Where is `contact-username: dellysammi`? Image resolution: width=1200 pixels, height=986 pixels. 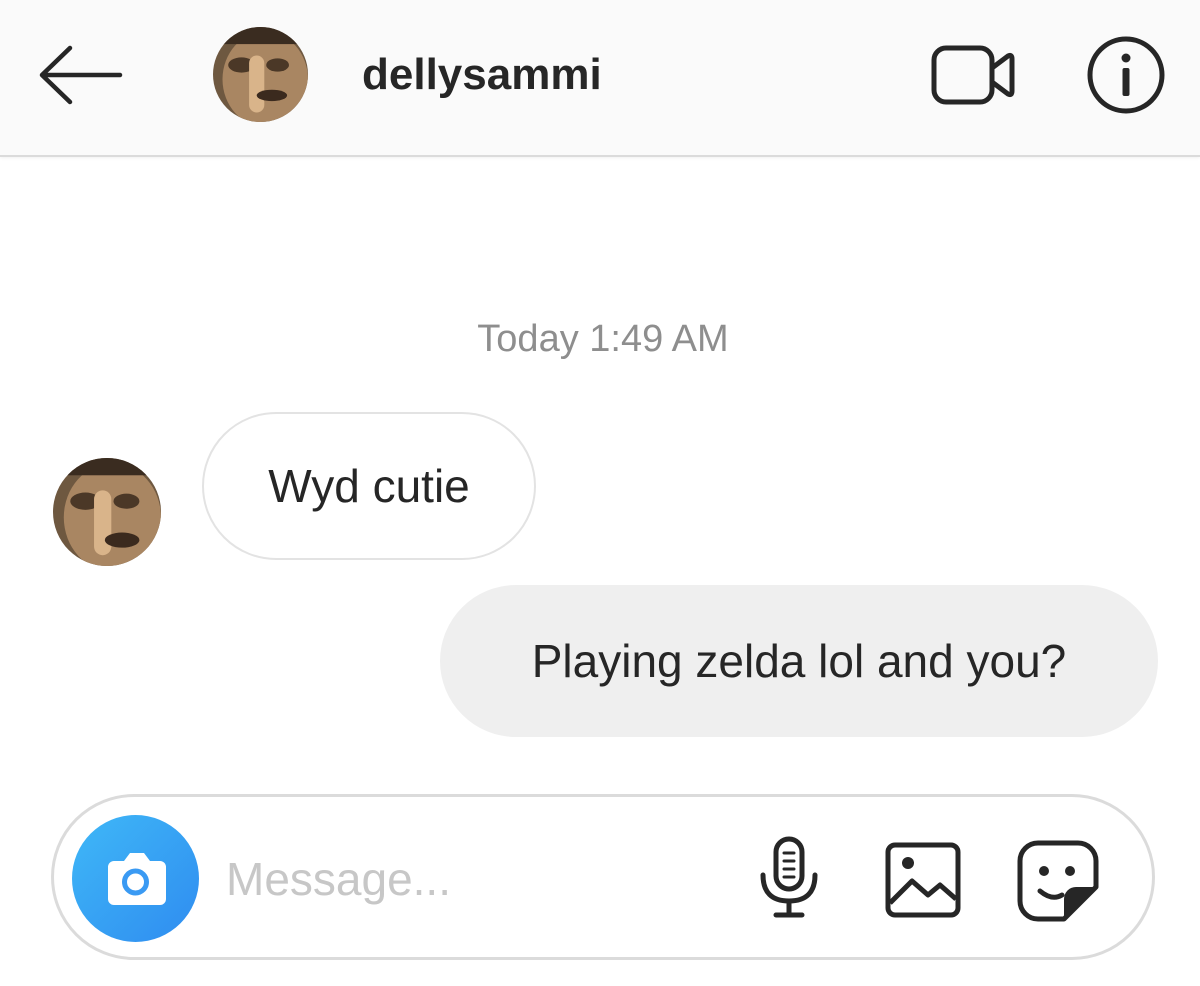
contact-username: dellysammi is located at coordinates (482, 75).